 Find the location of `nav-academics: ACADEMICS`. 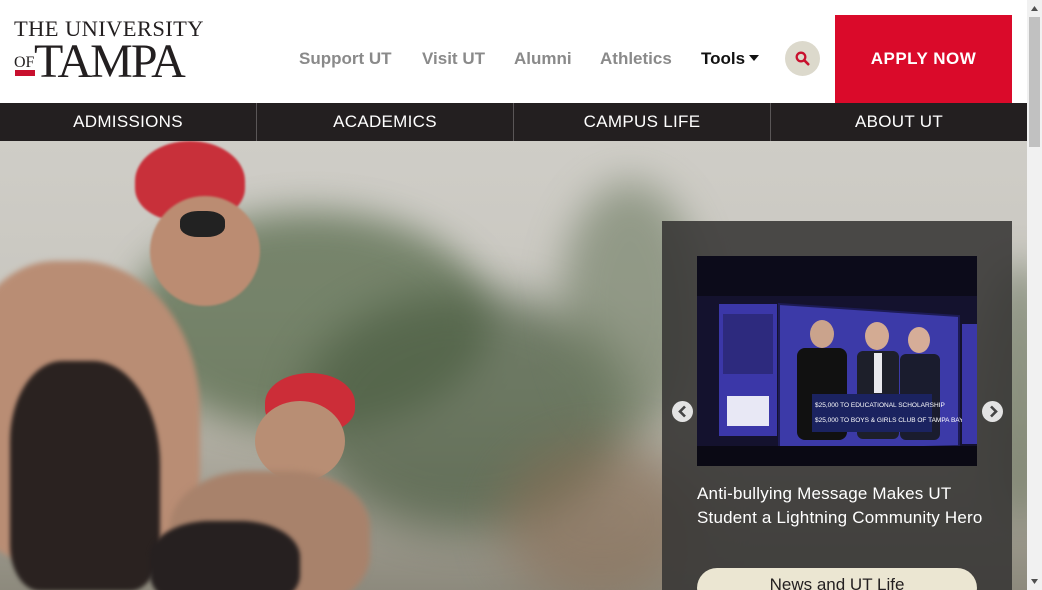

nav-academics: ACADEMICS is located at coordinates (385, 122).